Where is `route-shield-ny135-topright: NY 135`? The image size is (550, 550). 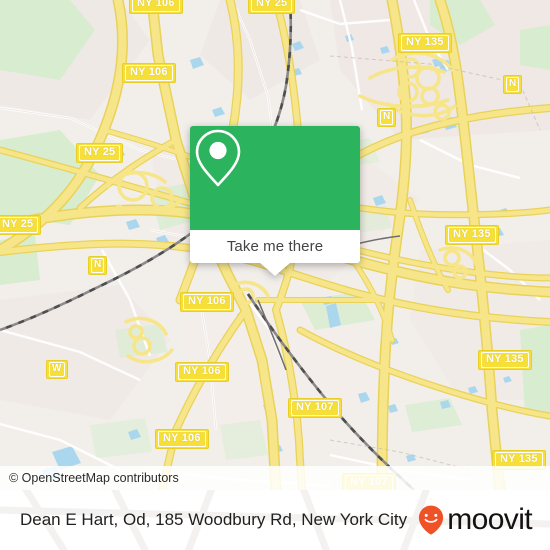 route-shield-ny135-topright: NY 135 is located at coordinates (425, 43).